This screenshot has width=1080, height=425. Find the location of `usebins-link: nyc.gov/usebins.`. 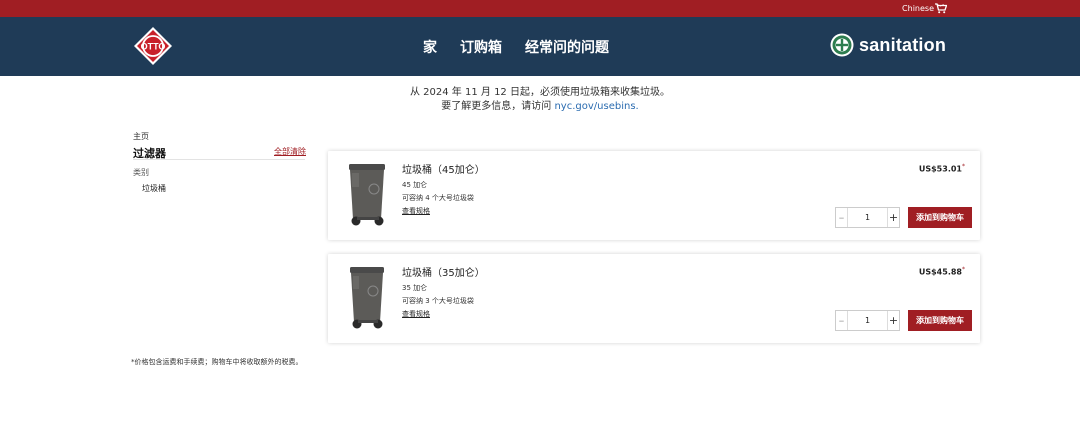

usebins-link: nyc.gov/usebins. is located at coordinates (596, 106).